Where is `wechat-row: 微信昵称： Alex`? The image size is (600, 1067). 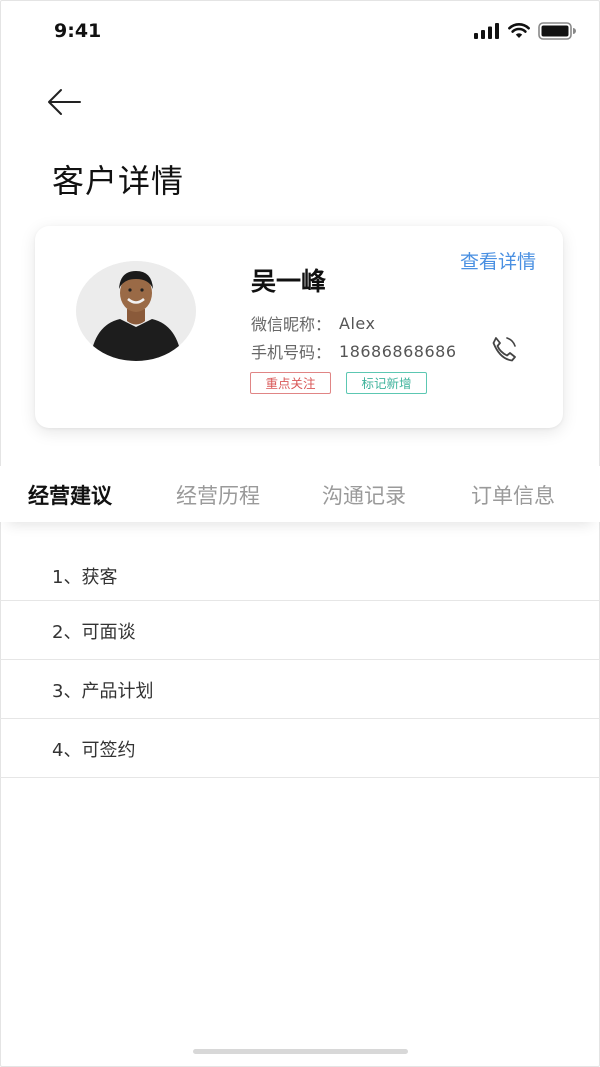
wechat-row: 微信昵称： Alex is located at coordinates (313, 323).